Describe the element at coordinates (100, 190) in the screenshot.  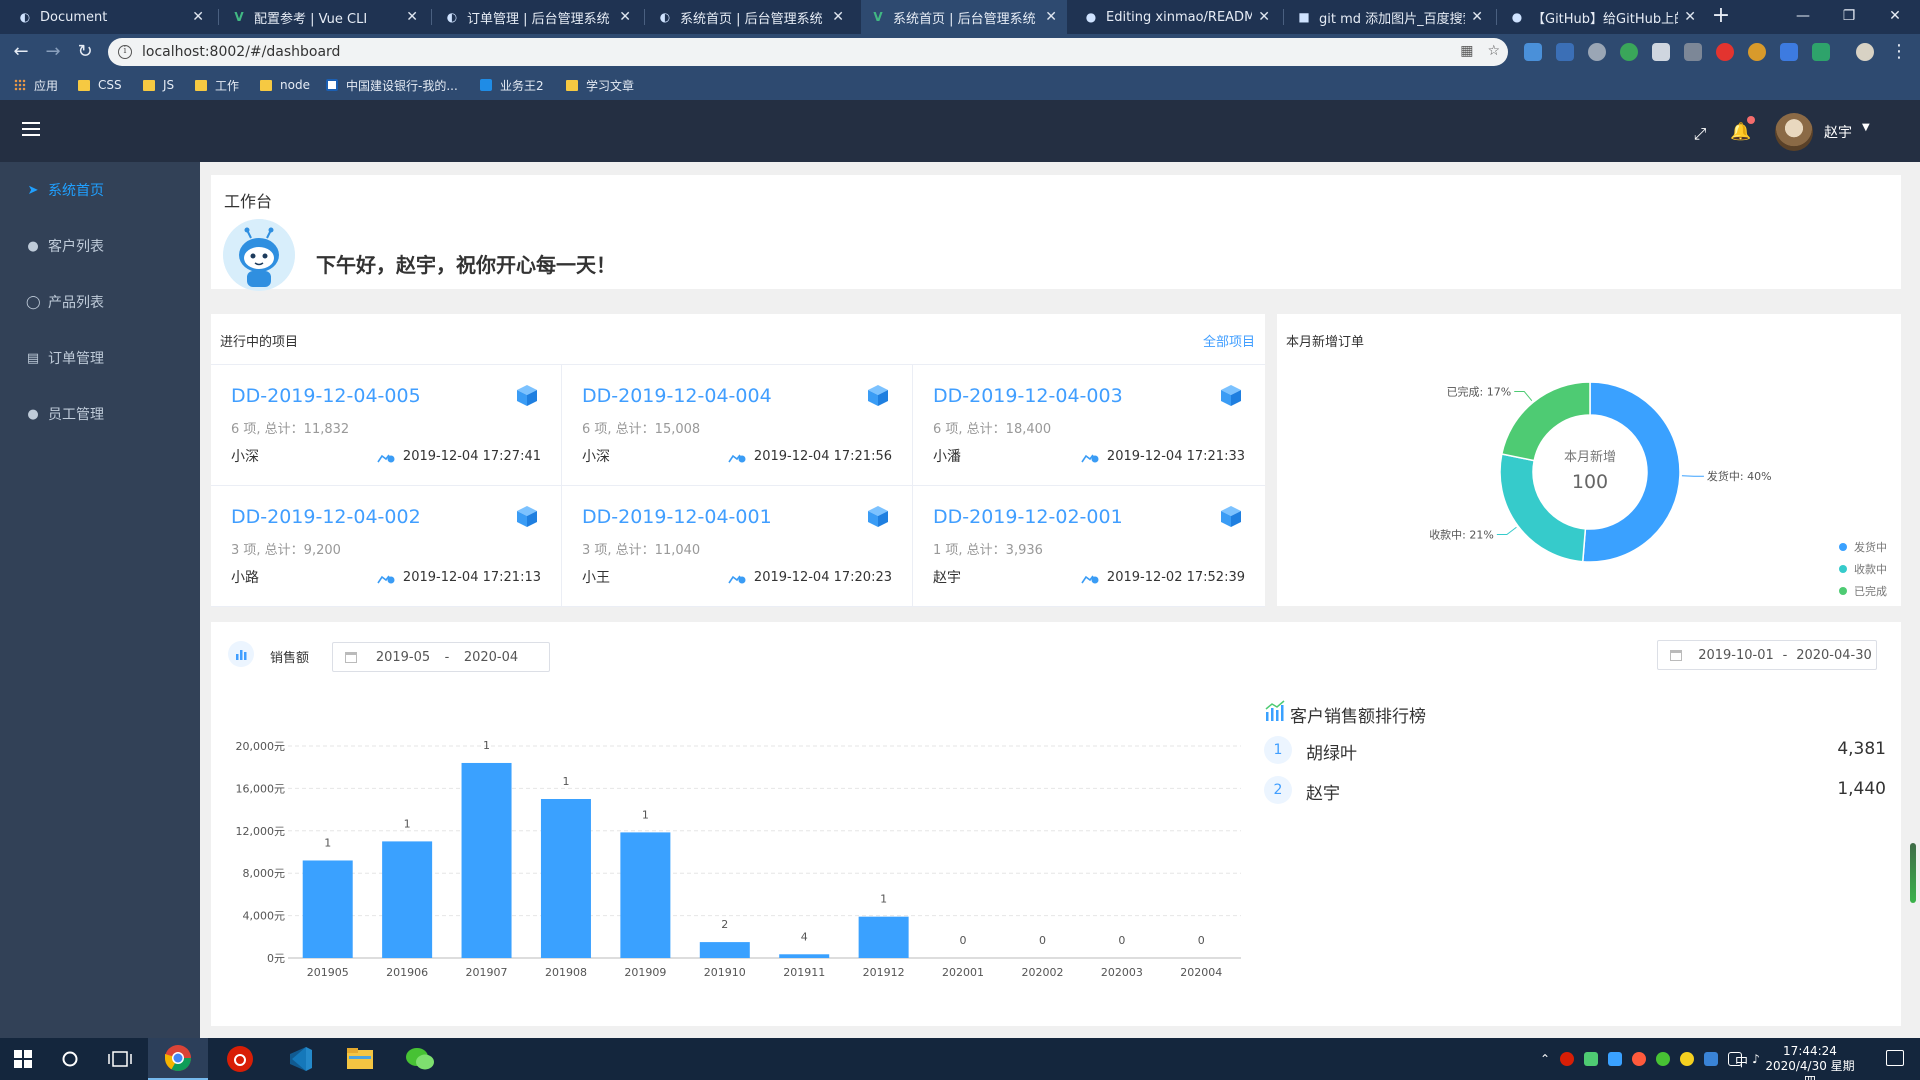
I see `sidebar-item-home: ➤ 系统首页` at that location.